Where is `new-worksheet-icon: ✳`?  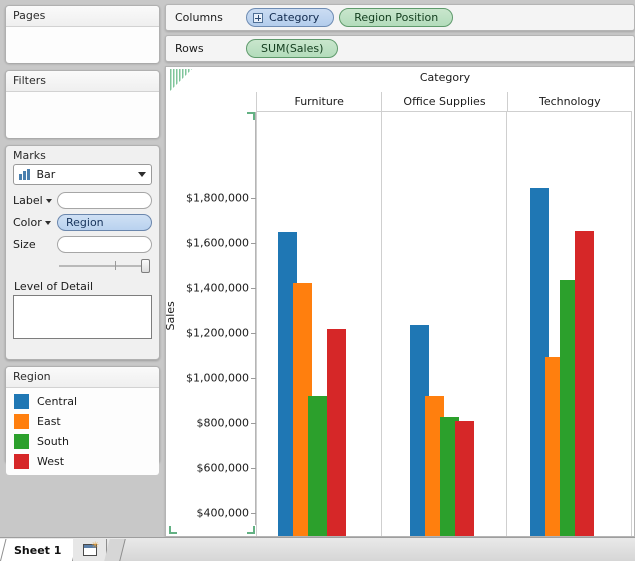 new-worksheet-icon: ✳ is located at coordinates (90, 549).